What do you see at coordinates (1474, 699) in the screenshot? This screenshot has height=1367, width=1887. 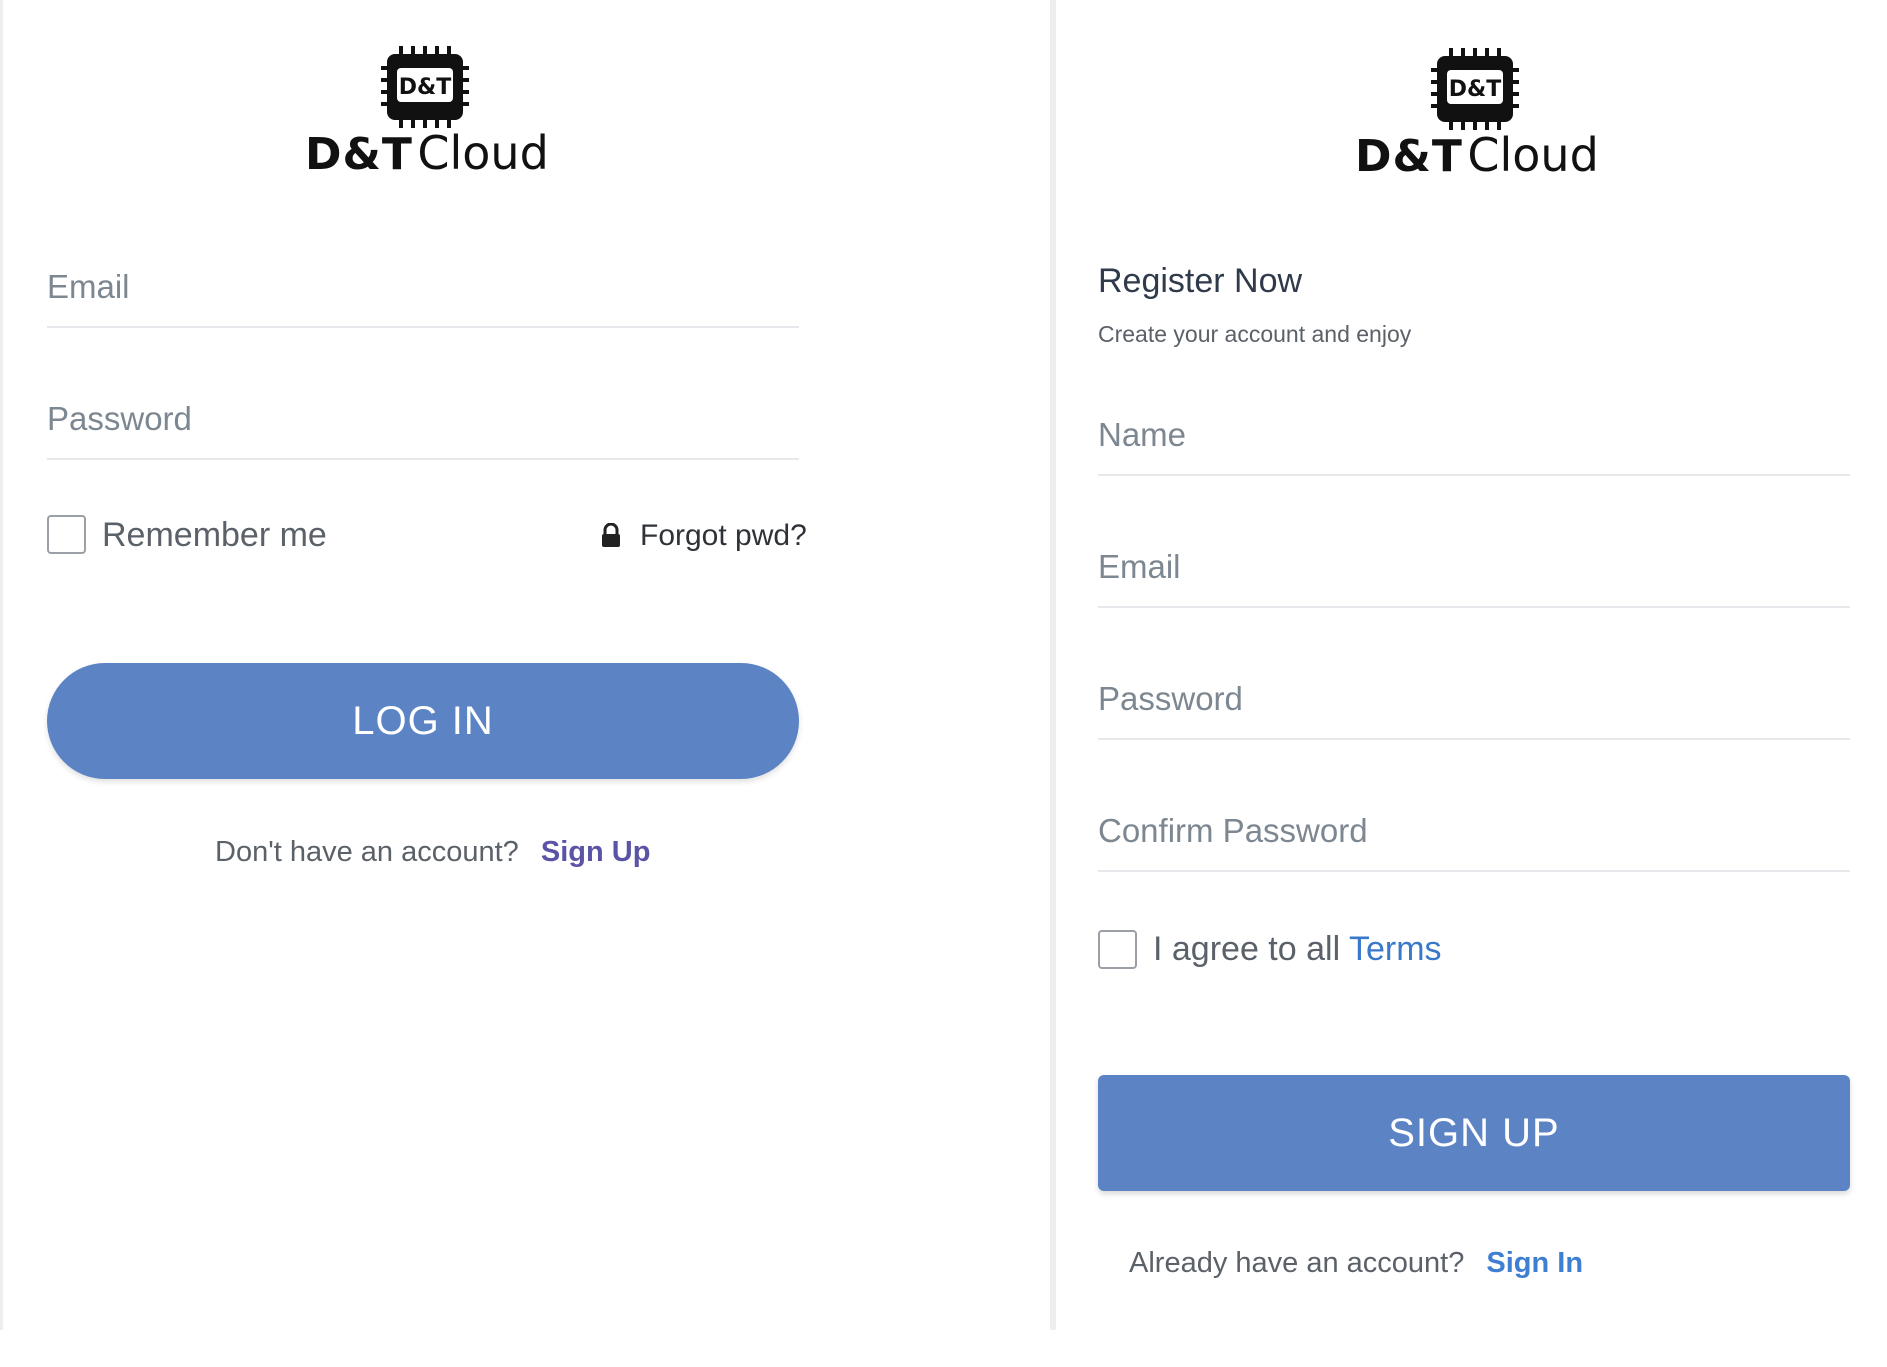 I see `register-password-input` at bounding box center [1474, 699].